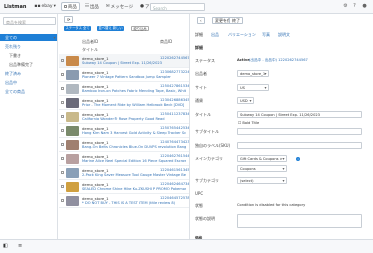  What do you see at coordinates (37, 6) in the screenshot?
I see `store-icon: ▪▪` at bounding box center [37, 6].